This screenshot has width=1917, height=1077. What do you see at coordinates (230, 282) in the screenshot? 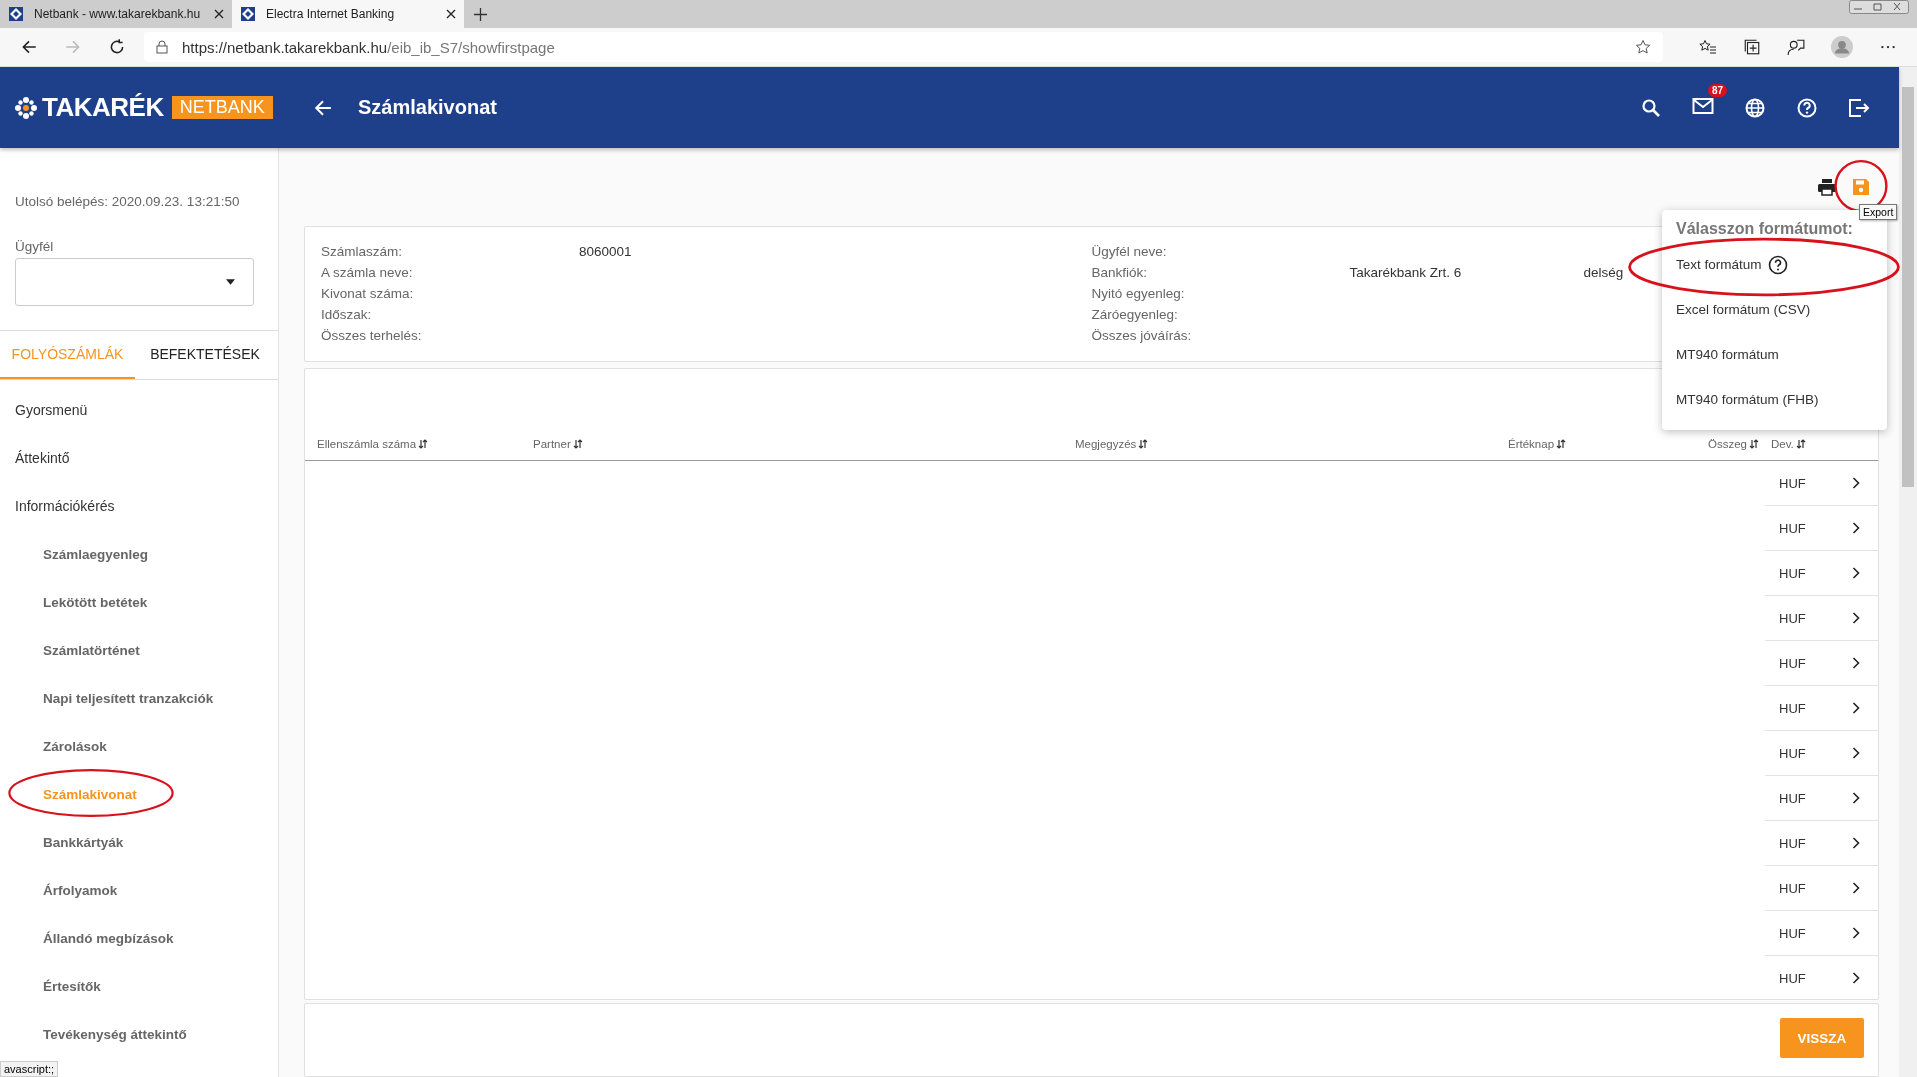
I see `caret-icon` at bounding box center [230, 282].